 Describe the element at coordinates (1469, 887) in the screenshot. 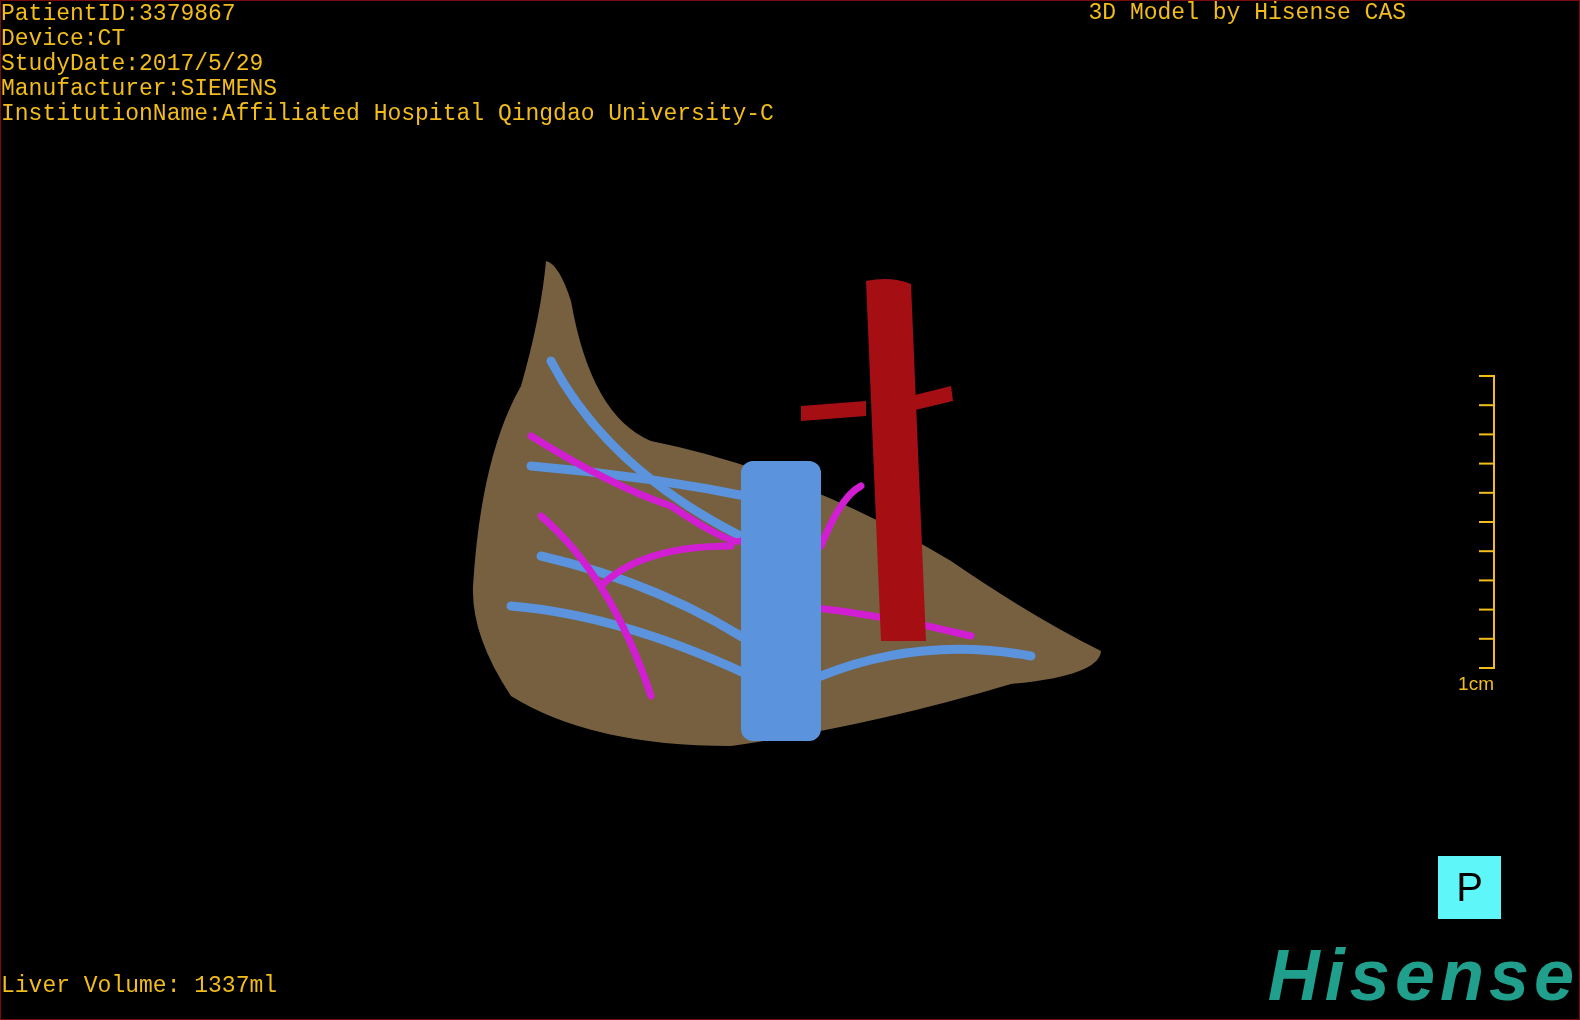

I see `view-button: P` at that location.